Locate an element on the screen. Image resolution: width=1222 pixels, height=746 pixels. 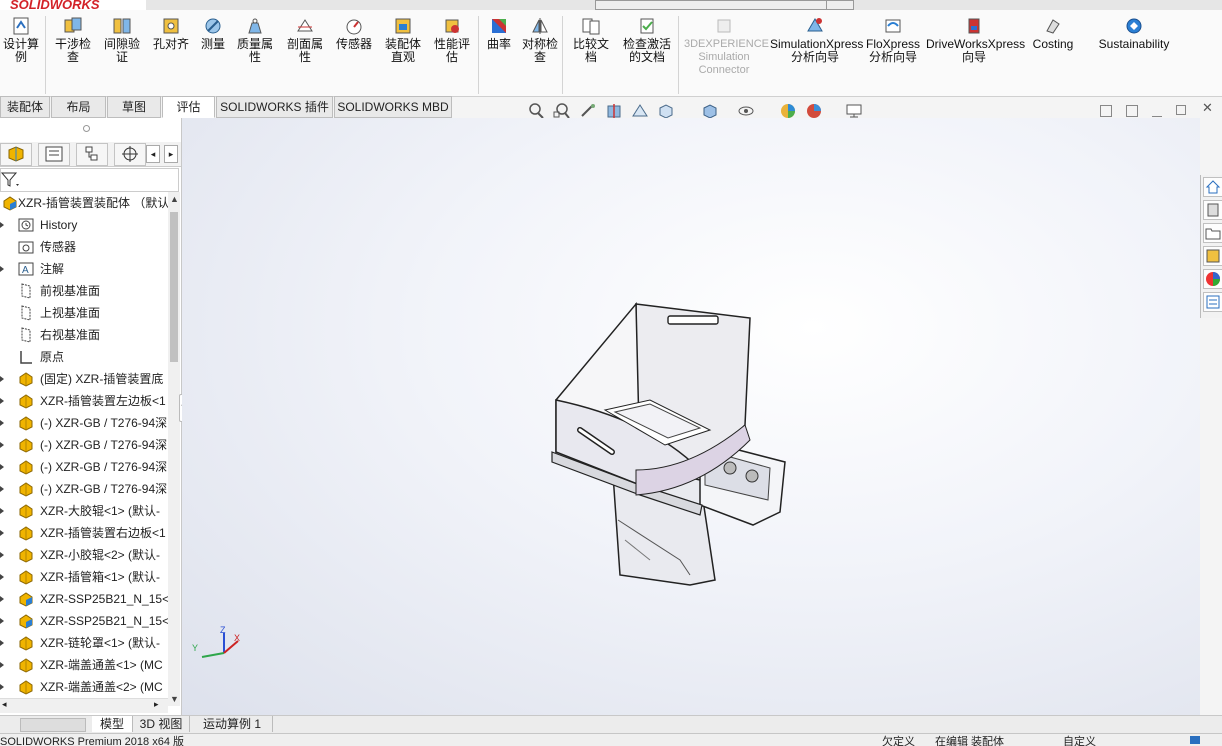
tree-item: XZR-大胶辊<1> (默认- is located at coordinates (84, 511).